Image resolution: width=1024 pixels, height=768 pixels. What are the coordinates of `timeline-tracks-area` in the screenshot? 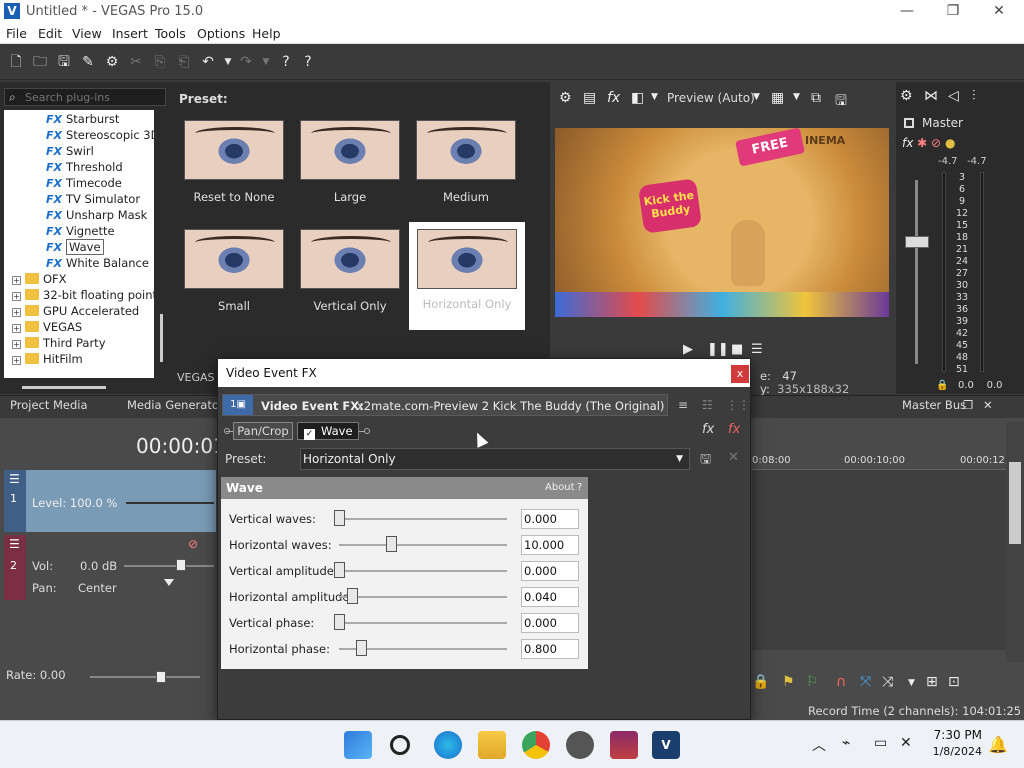 It's located at (879, 560).